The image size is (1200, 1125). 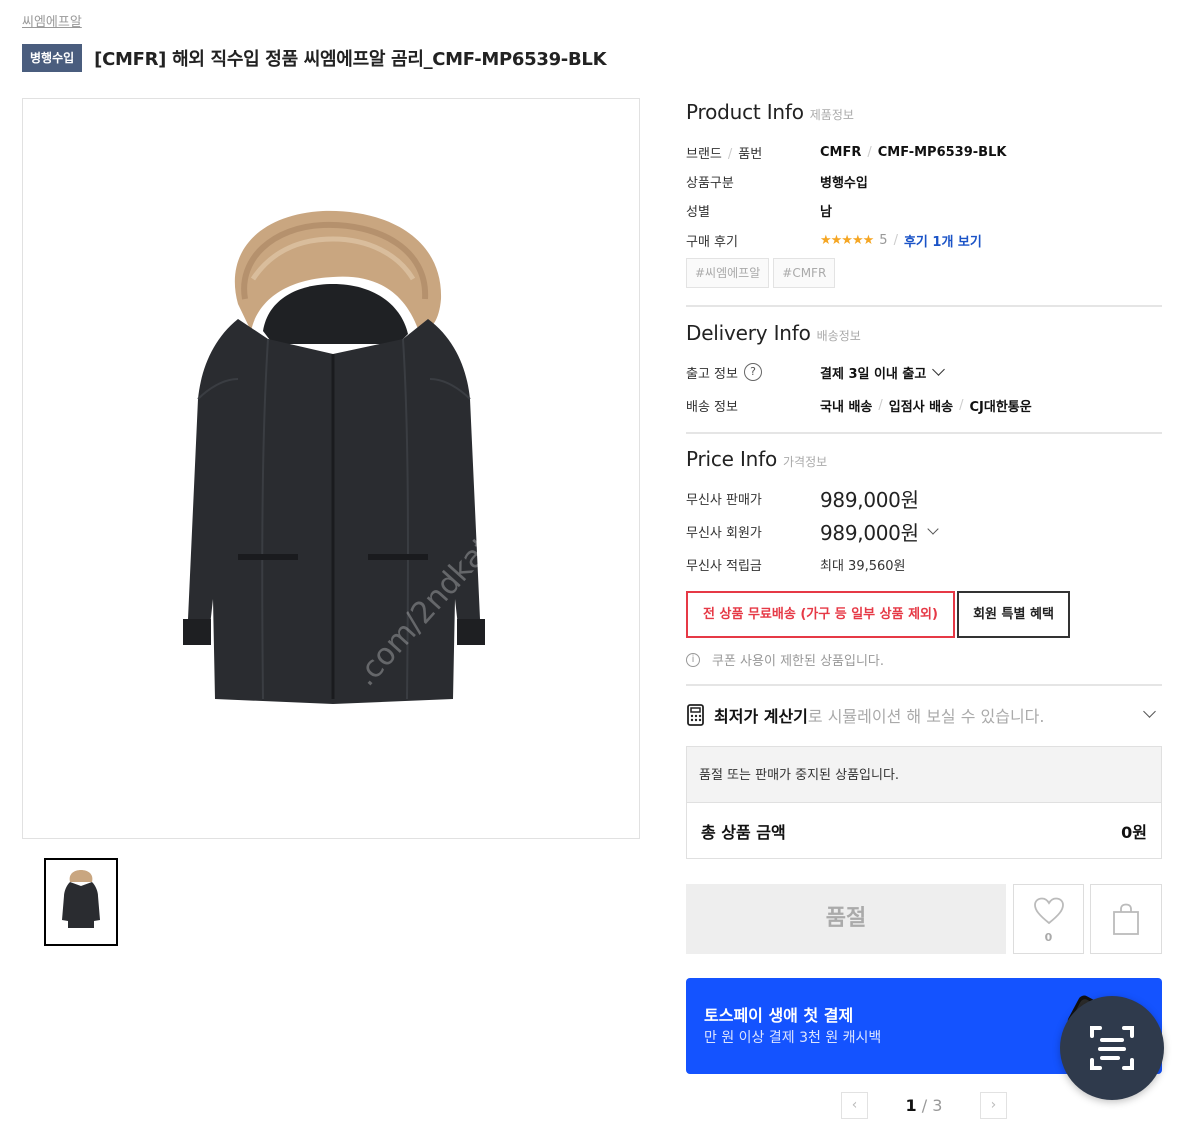 What do you see at coordinates (1048, 937) in the screenshot?
I see `like-count: 0` at bounding box center [1048, 937].